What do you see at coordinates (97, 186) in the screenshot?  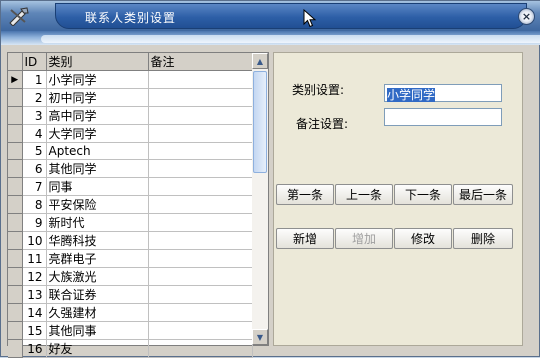 I see `cell-category: 同事` at bounding box center [97, 186].